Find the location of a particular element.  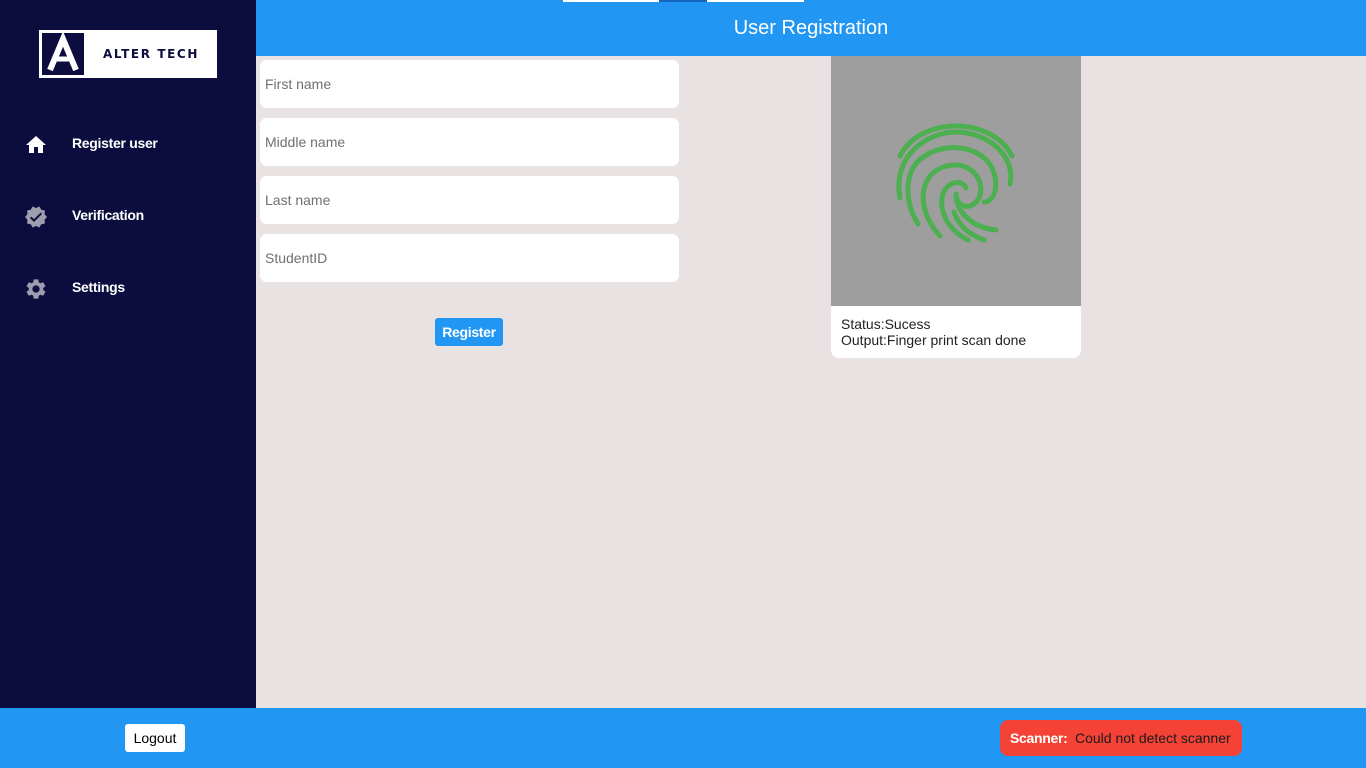

tab-indicator-right is located at coordinates (755, 1).